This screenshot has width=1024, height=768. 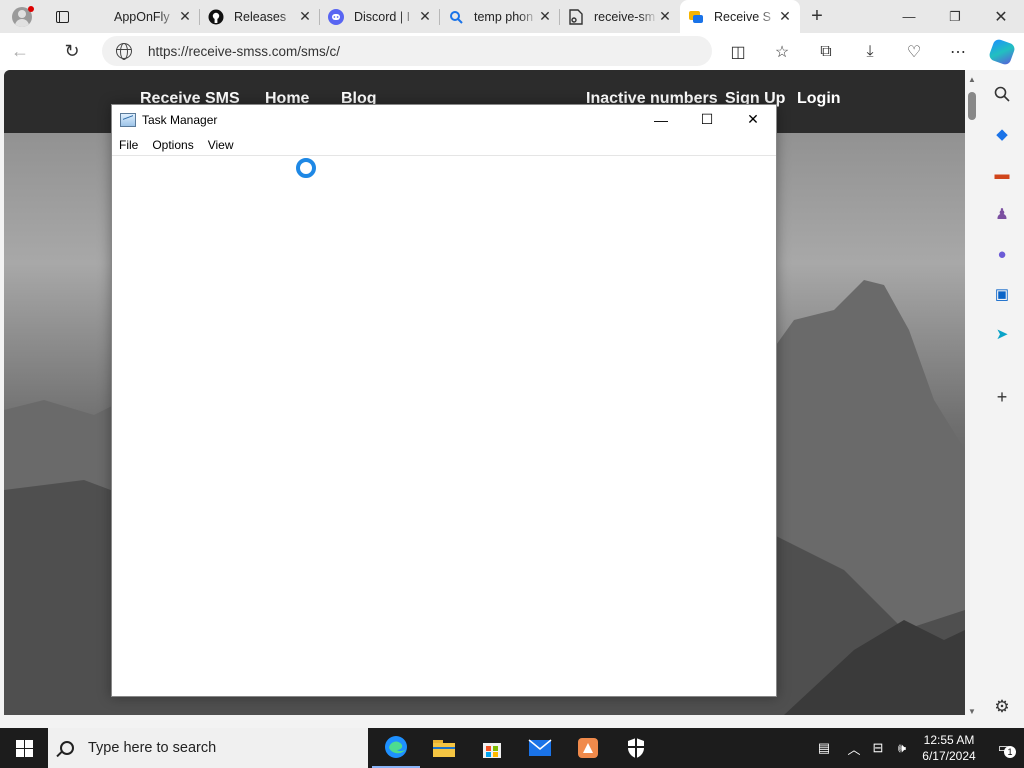 What do you see at coordinates (1001, 16) in the screenshot?
I see `close-window-button: ✕` at bounding box center [1001, 16].